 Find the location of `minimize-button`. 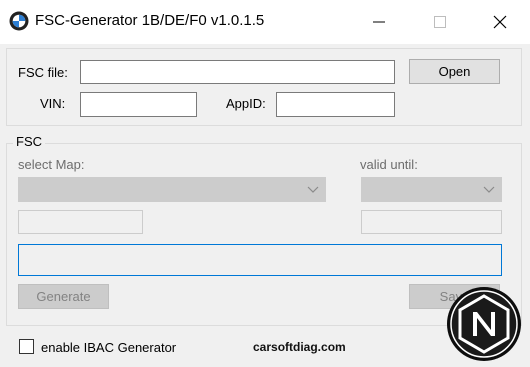

minimize-button is located at coordinates (379, 22).